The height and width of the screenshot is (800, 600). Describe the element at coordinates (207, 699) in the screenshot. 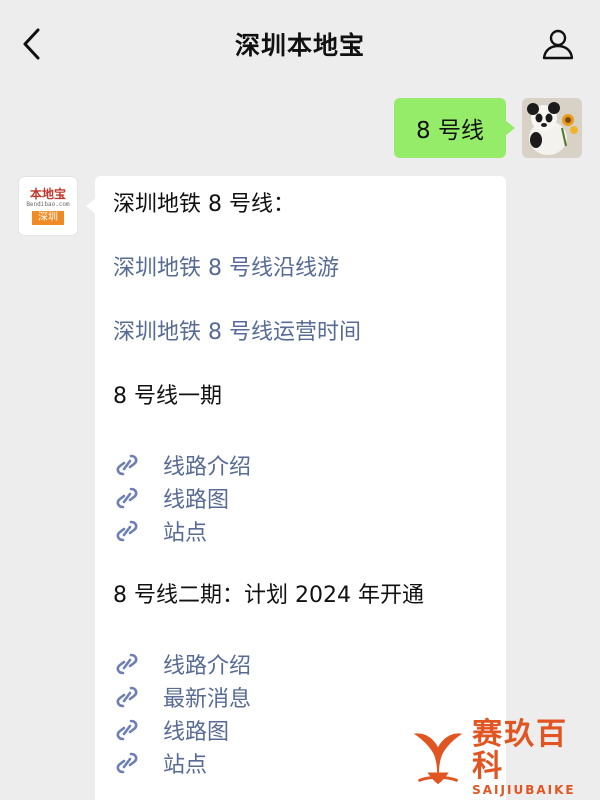

I see `section2-item-label: 最新消息` at that location.